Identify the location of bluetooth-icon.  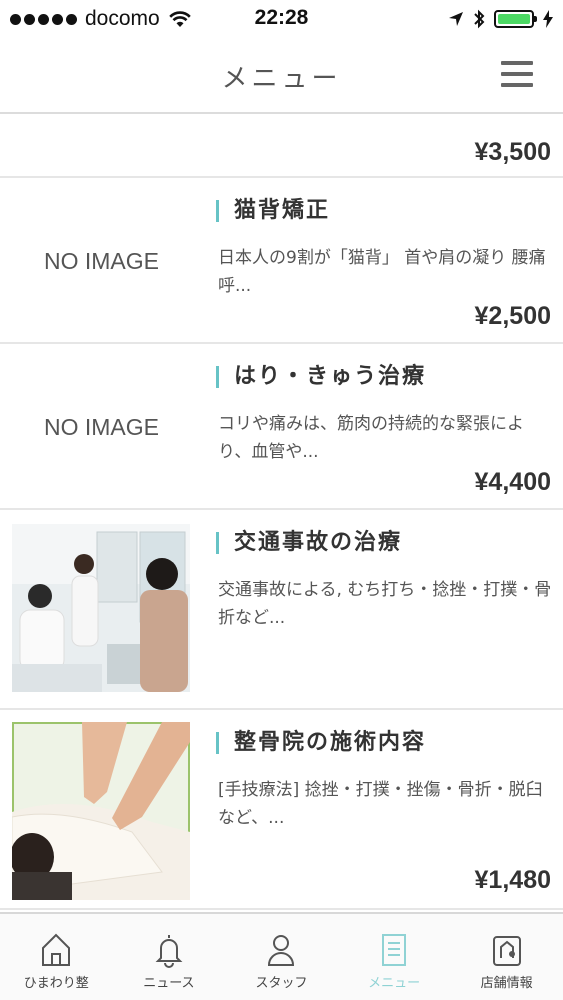
(479, 19).